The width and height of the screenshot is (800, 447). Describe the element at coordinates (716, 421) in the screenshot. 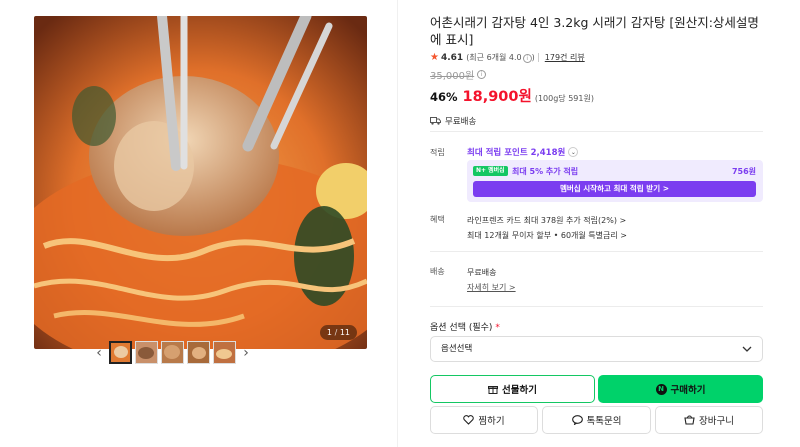

I see `cart-button-label: 장바구니` at that location.